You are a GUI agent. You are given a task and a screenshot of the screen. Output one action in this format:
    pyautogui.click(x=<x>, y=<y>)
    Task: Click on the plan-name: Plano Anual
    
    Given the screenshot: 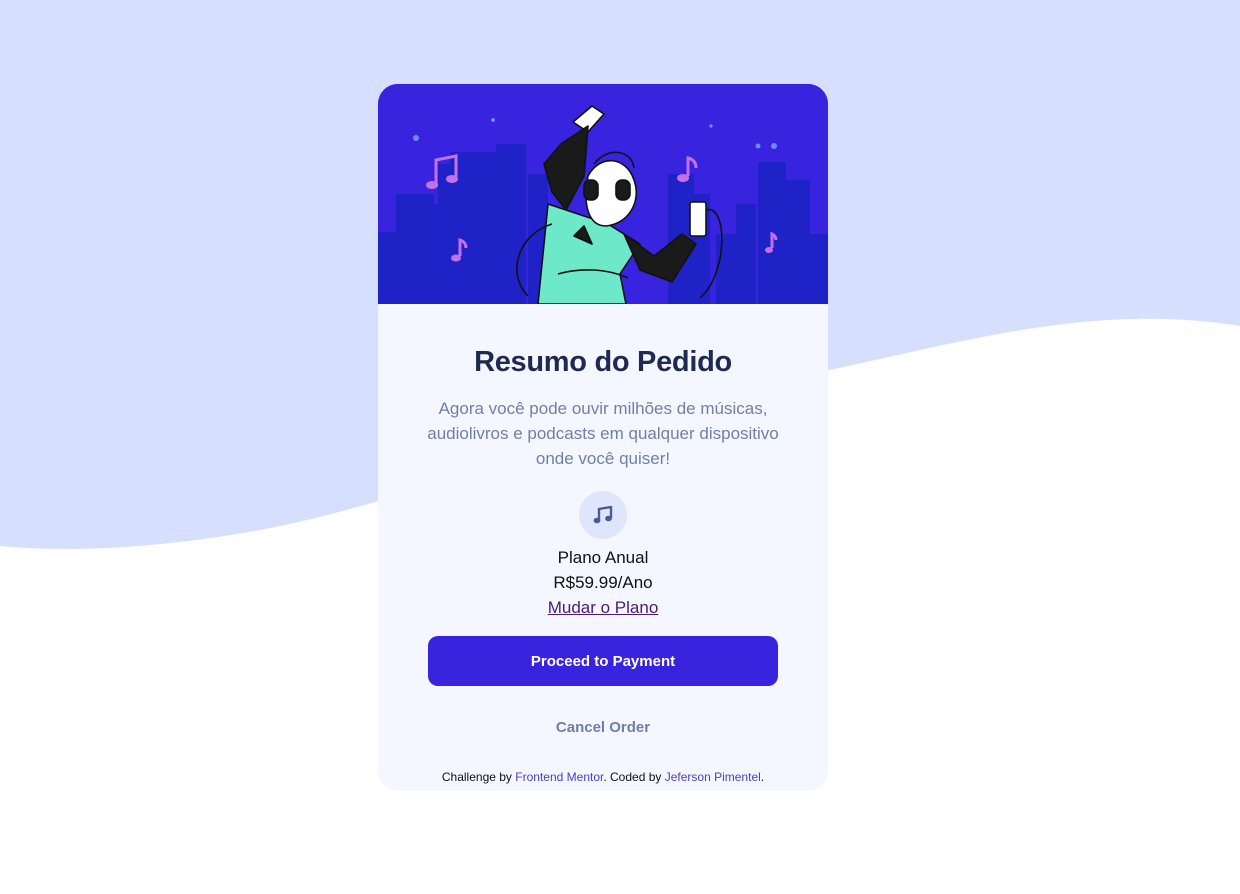 What is the action you would take?
    pyautogui.click(x=603, y=557)
    